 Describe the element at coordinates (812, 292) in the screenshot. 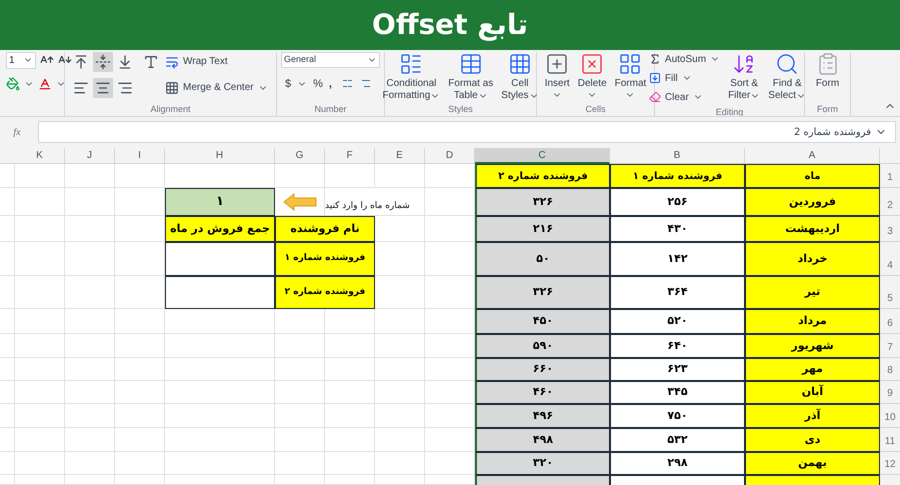

I see `table-cell: تیر` at that location.